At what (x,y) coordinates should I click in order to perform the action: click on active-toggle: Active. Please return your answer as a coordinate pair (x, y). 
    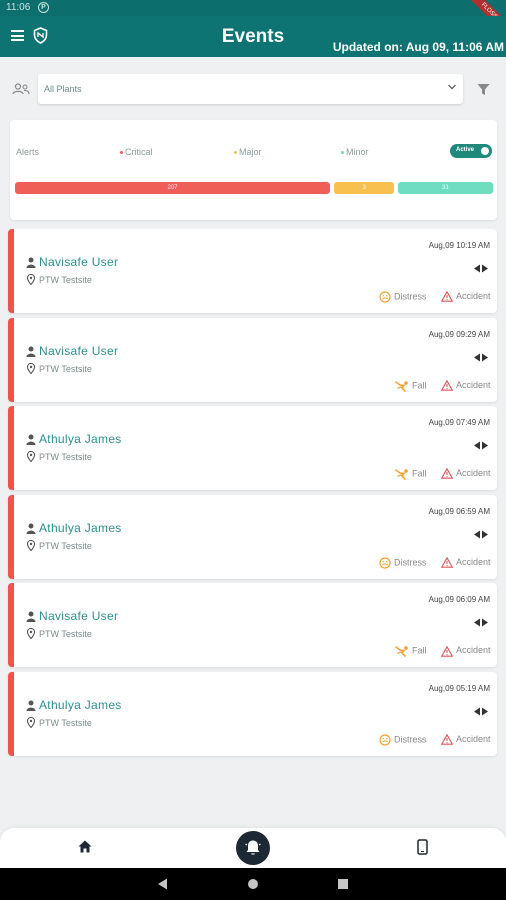
    Looking at the image, I should click on (471, 151).